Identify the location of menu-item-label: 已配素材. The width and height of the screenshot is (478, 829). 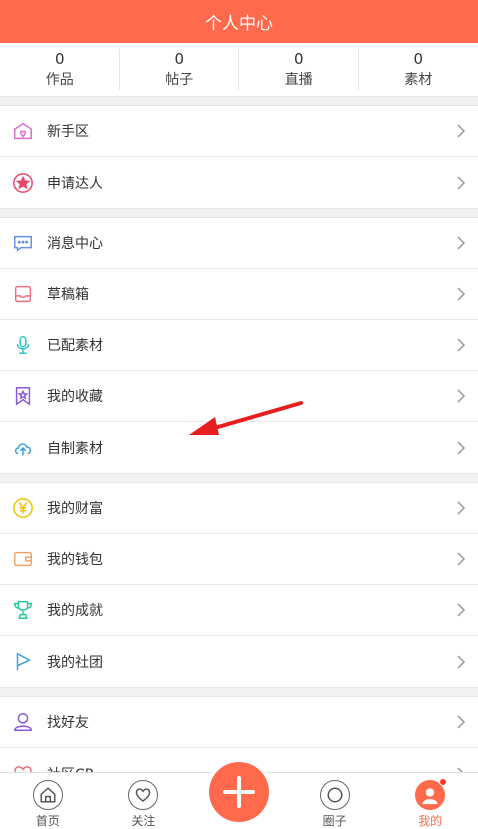
(75, 346).